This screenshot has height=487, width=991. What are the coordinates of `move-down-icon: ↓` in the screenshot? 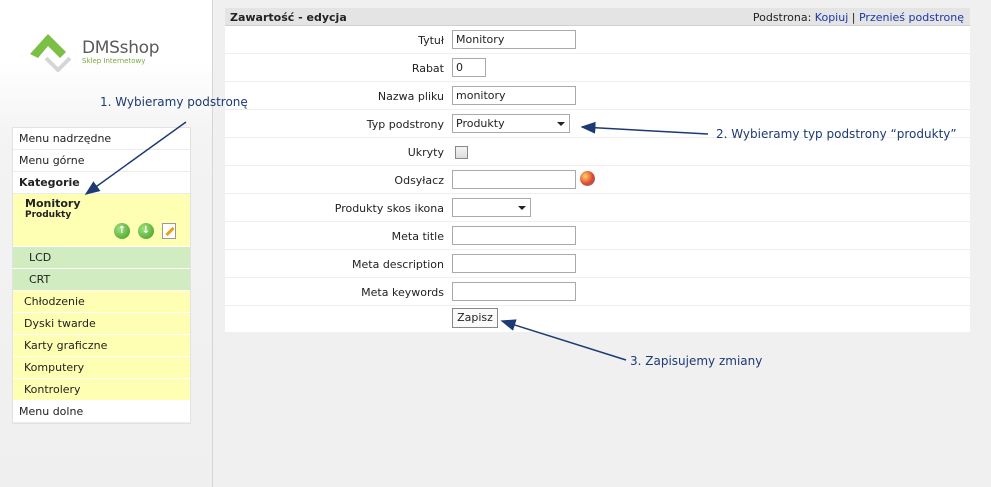 It's located at (146, 231).